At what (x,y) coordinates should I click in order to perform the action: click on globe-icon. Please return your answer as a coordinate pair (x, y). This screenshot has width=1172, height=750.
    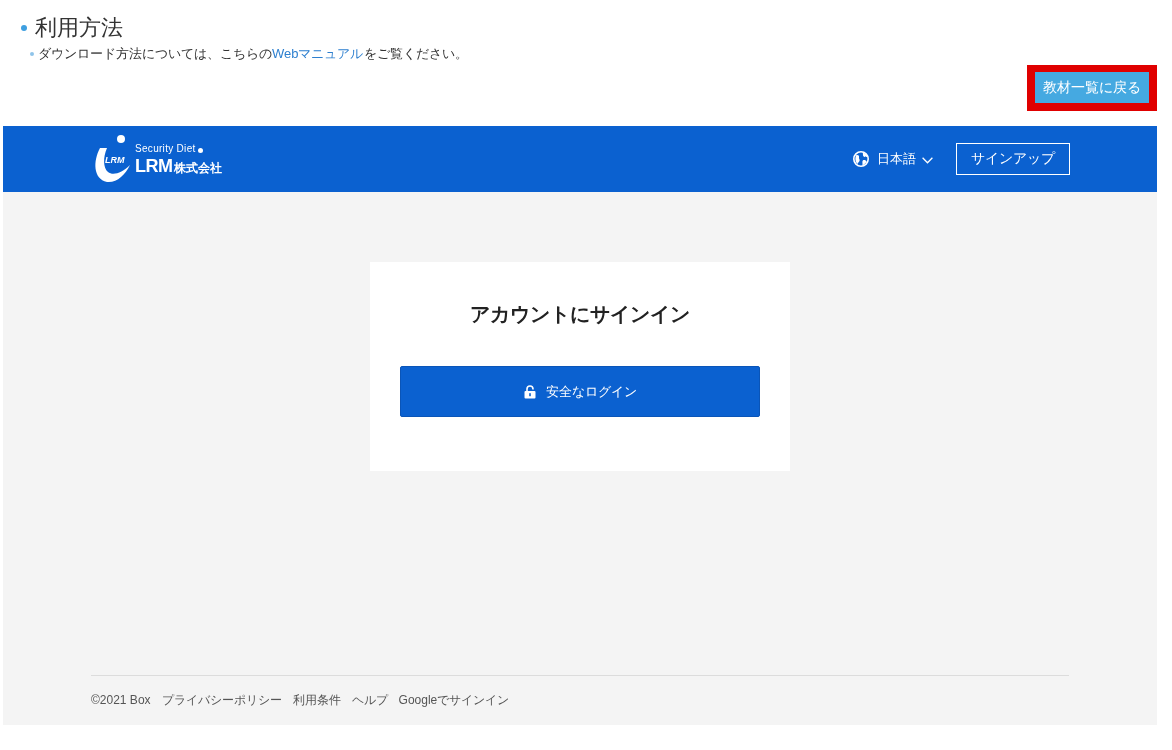
    Looking at the image, I should click on (861, 159).